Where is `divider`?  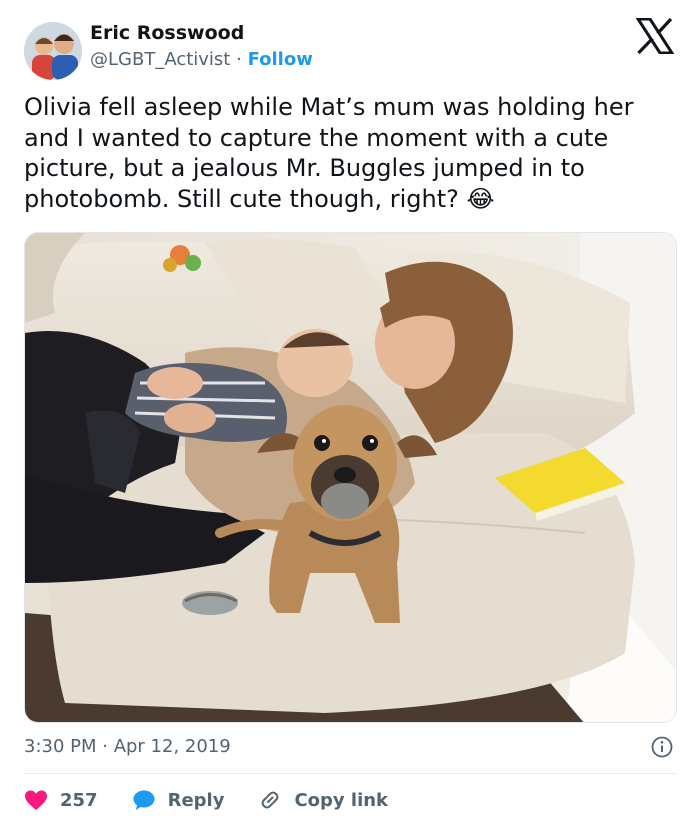 divider is located at coordinates (350, 773).